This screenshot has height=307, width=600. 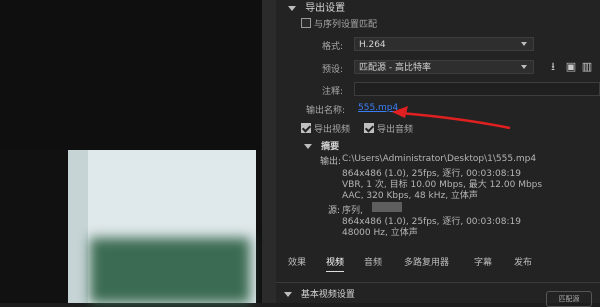 I want to click on tab-captions: 字幕, so click(x=483, y=261).